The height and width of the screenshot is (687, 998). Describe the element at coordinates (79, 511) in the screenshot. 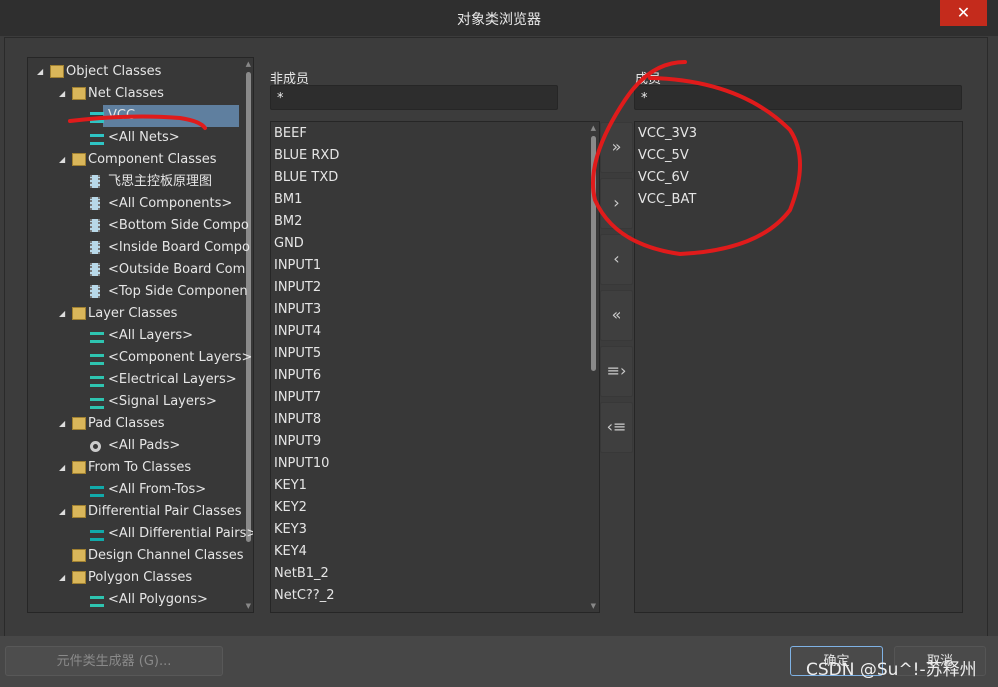

I see `folder-diffpair-icon` at that location.